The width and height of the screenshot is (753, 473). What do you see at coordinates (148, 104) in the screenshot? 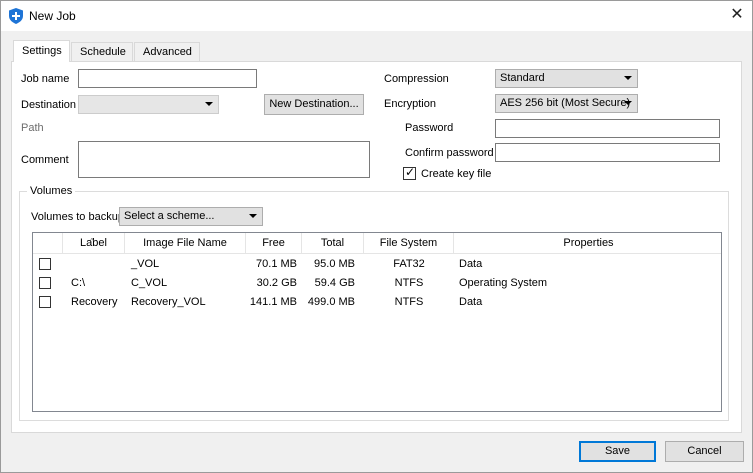
I see `destination-select` at bounding box center [148, 104].